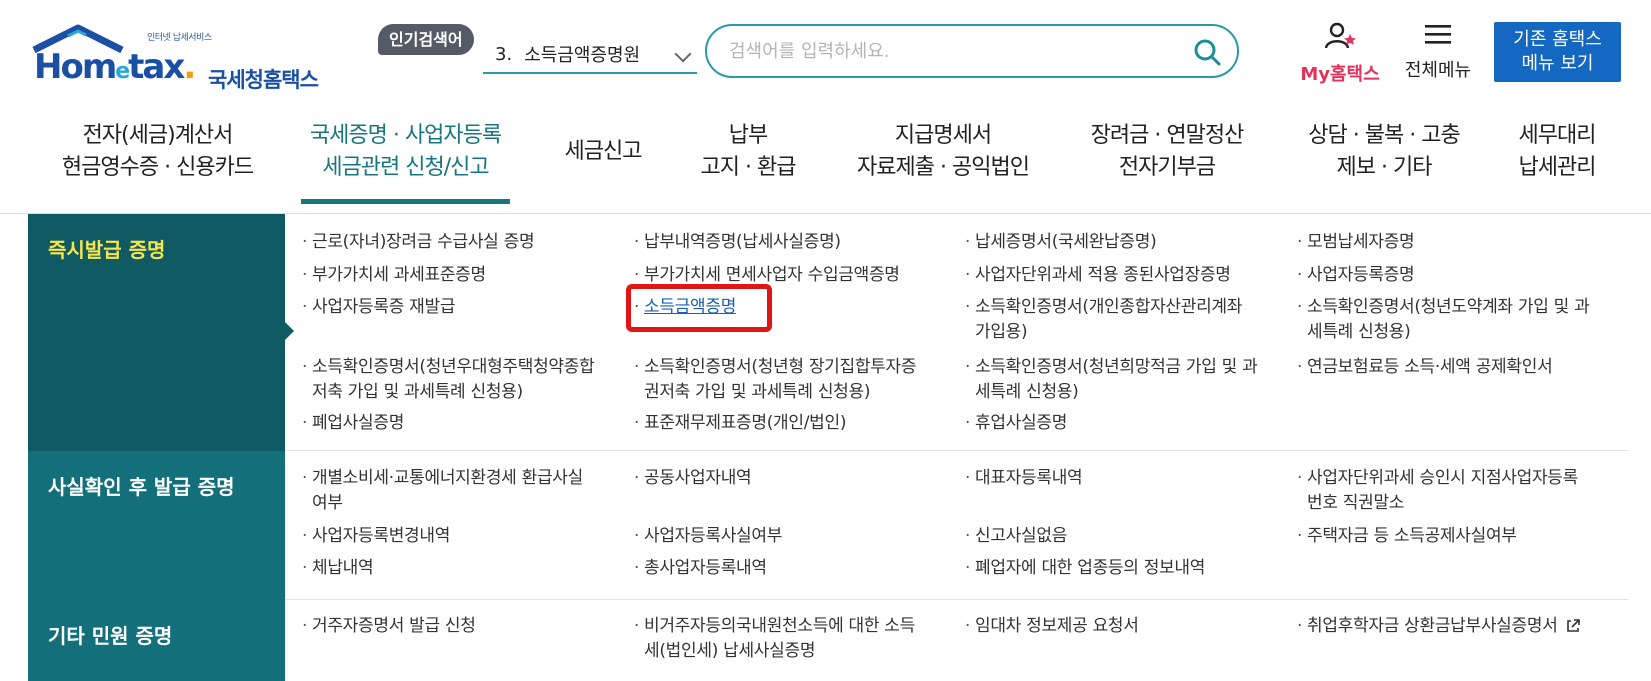 This screenshot has width=1651, height=681. I want to click on classic-menu-line2: 메뉴 보기, so click(1557, 63).